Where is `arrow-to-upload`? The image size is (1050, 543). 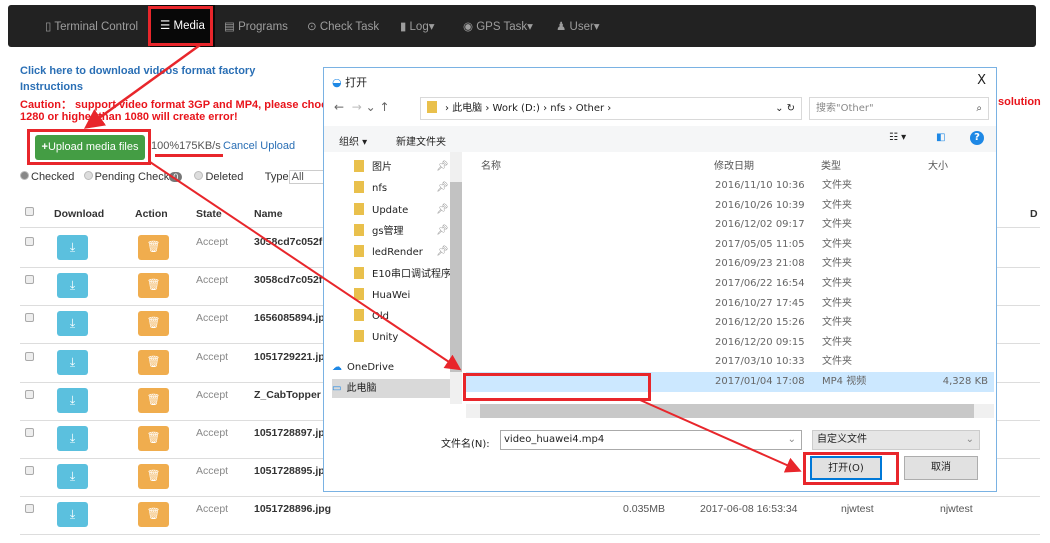 arrow-to-upload is located at coordinates (142, 86).